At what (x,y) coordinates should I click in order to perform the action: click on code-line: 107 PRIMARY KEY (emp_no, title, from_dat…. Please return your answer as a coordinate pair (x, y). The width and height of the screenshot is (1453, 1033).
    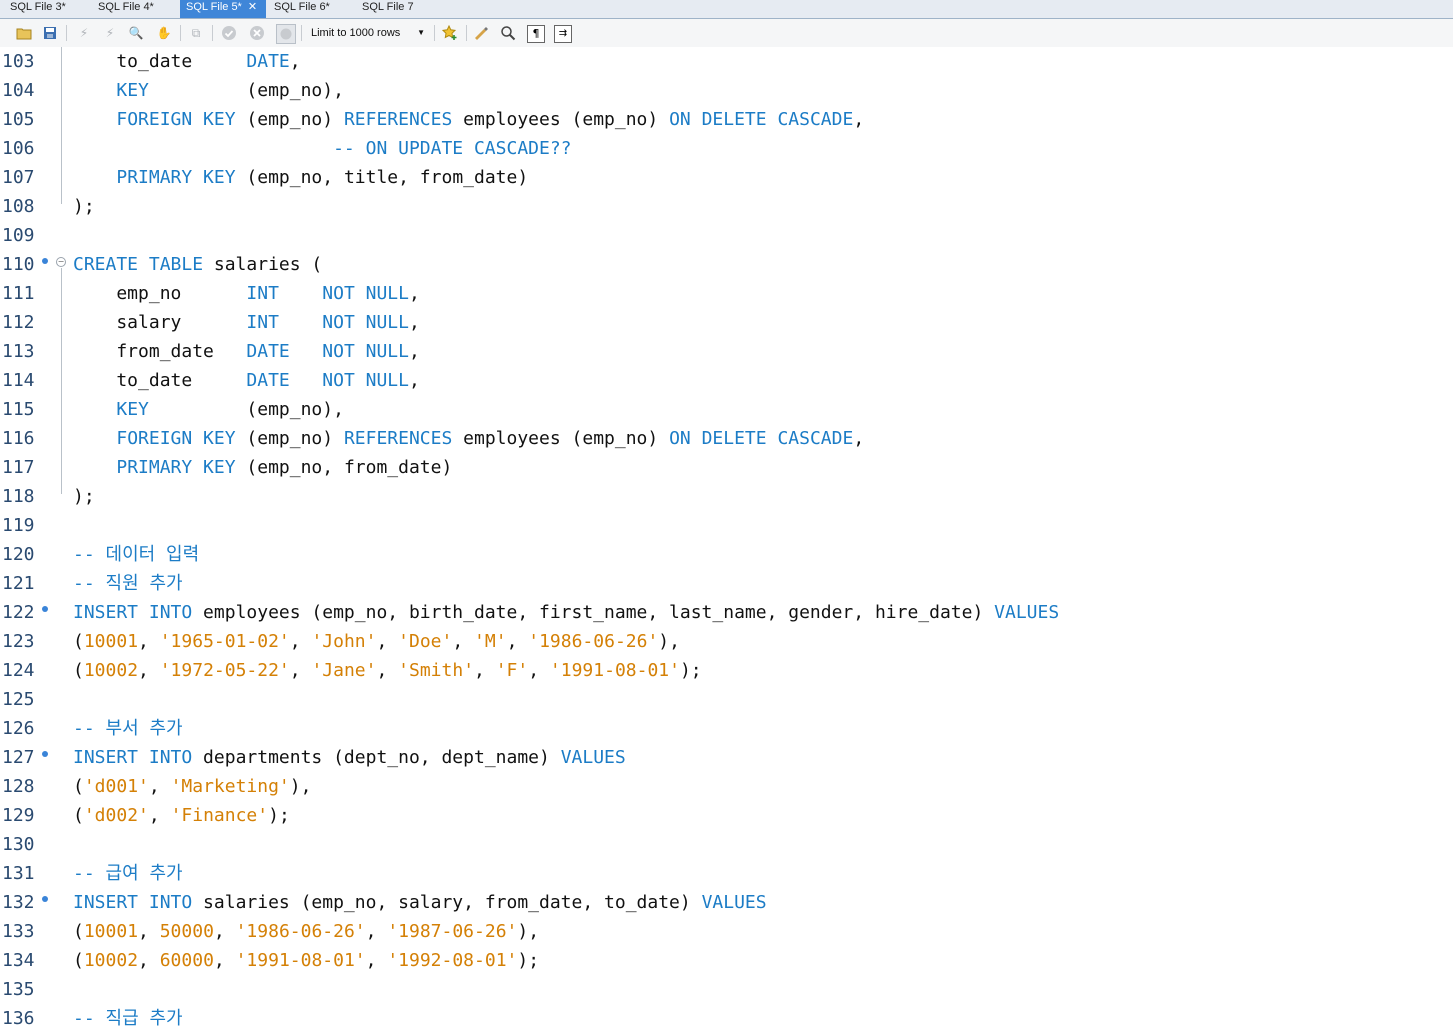
    Looking at the image, I should click on (726, 177).